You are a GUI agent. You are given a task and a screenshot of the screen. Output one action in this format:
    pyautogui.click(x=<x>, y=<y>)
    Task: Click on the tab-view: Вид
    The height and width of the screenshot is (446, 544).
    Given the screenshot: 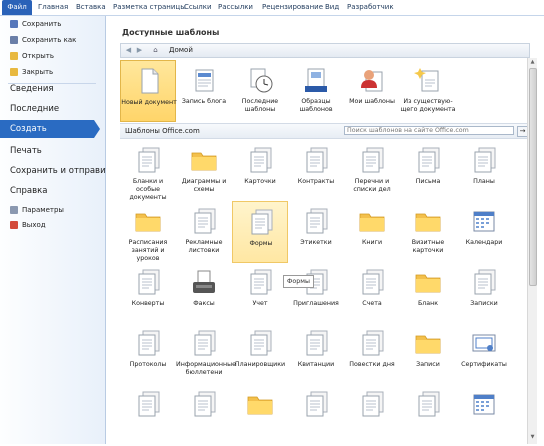 What is the action you would take?
    pyautogui.click(x=332, y=7)
    